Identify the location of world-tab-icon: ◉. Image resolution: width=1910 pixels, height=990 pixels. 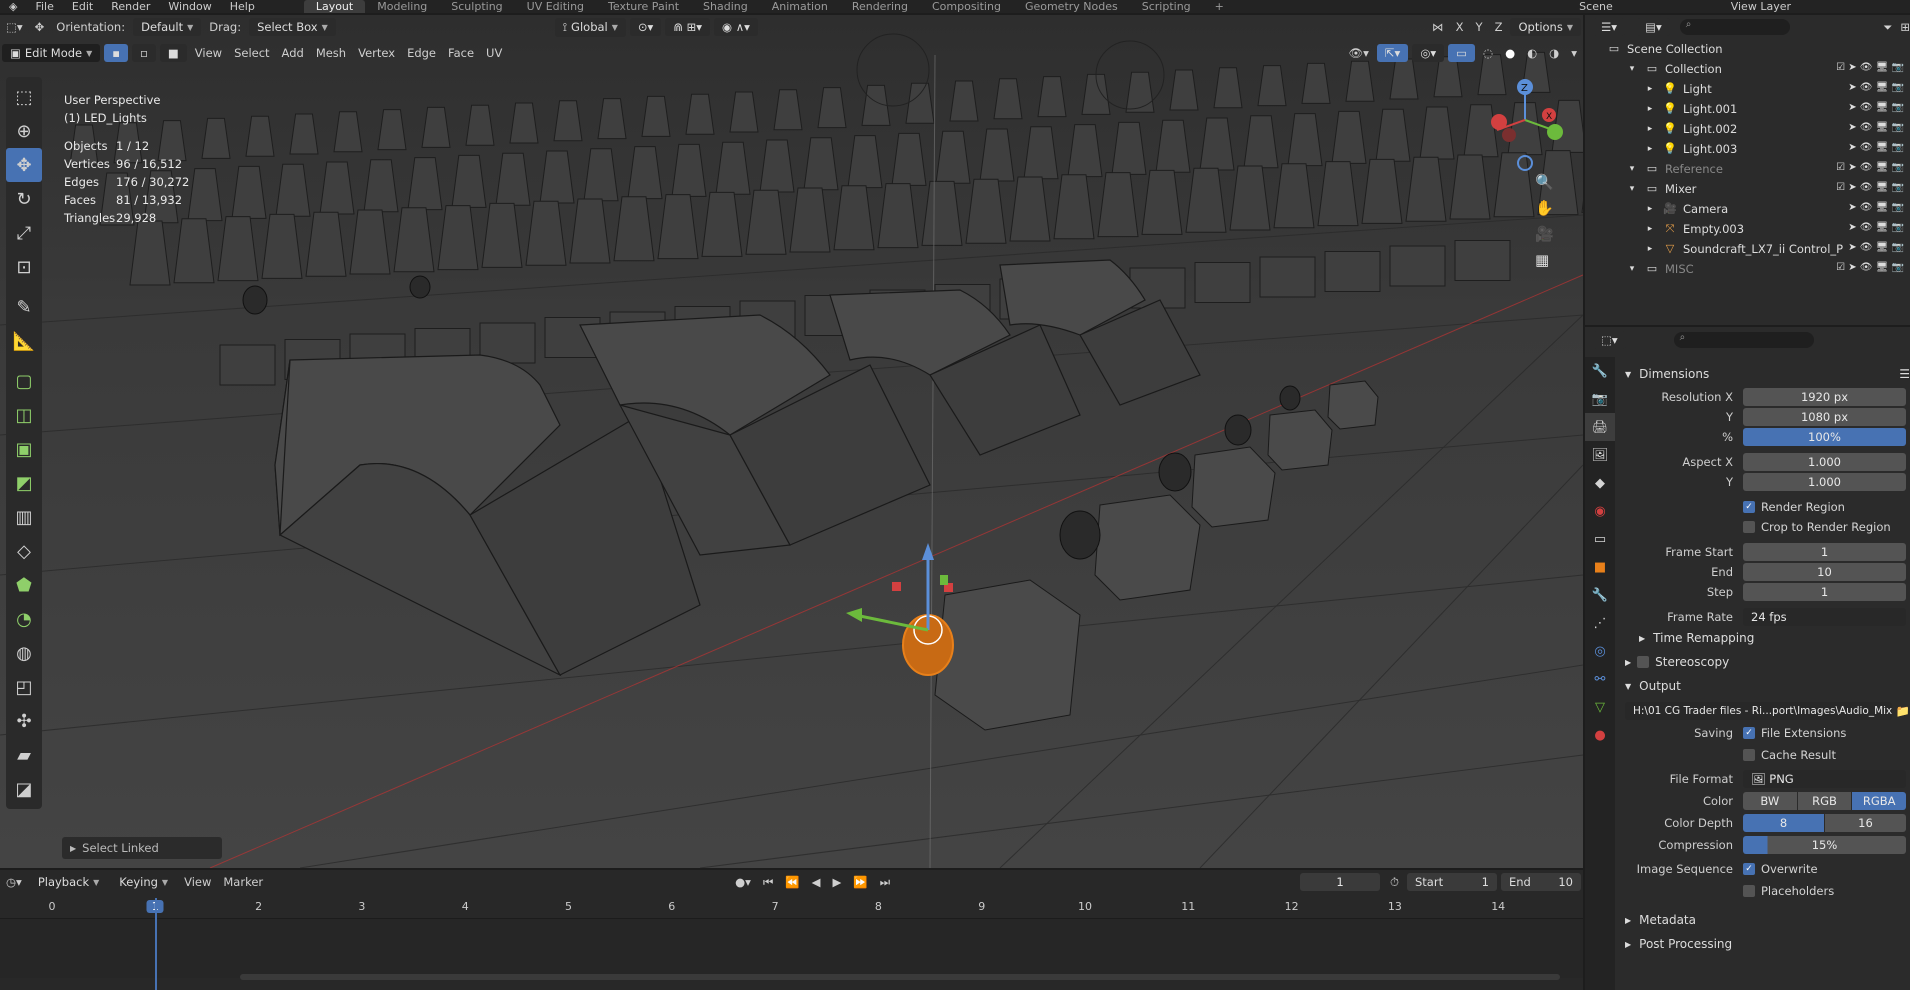
(1600, 511).